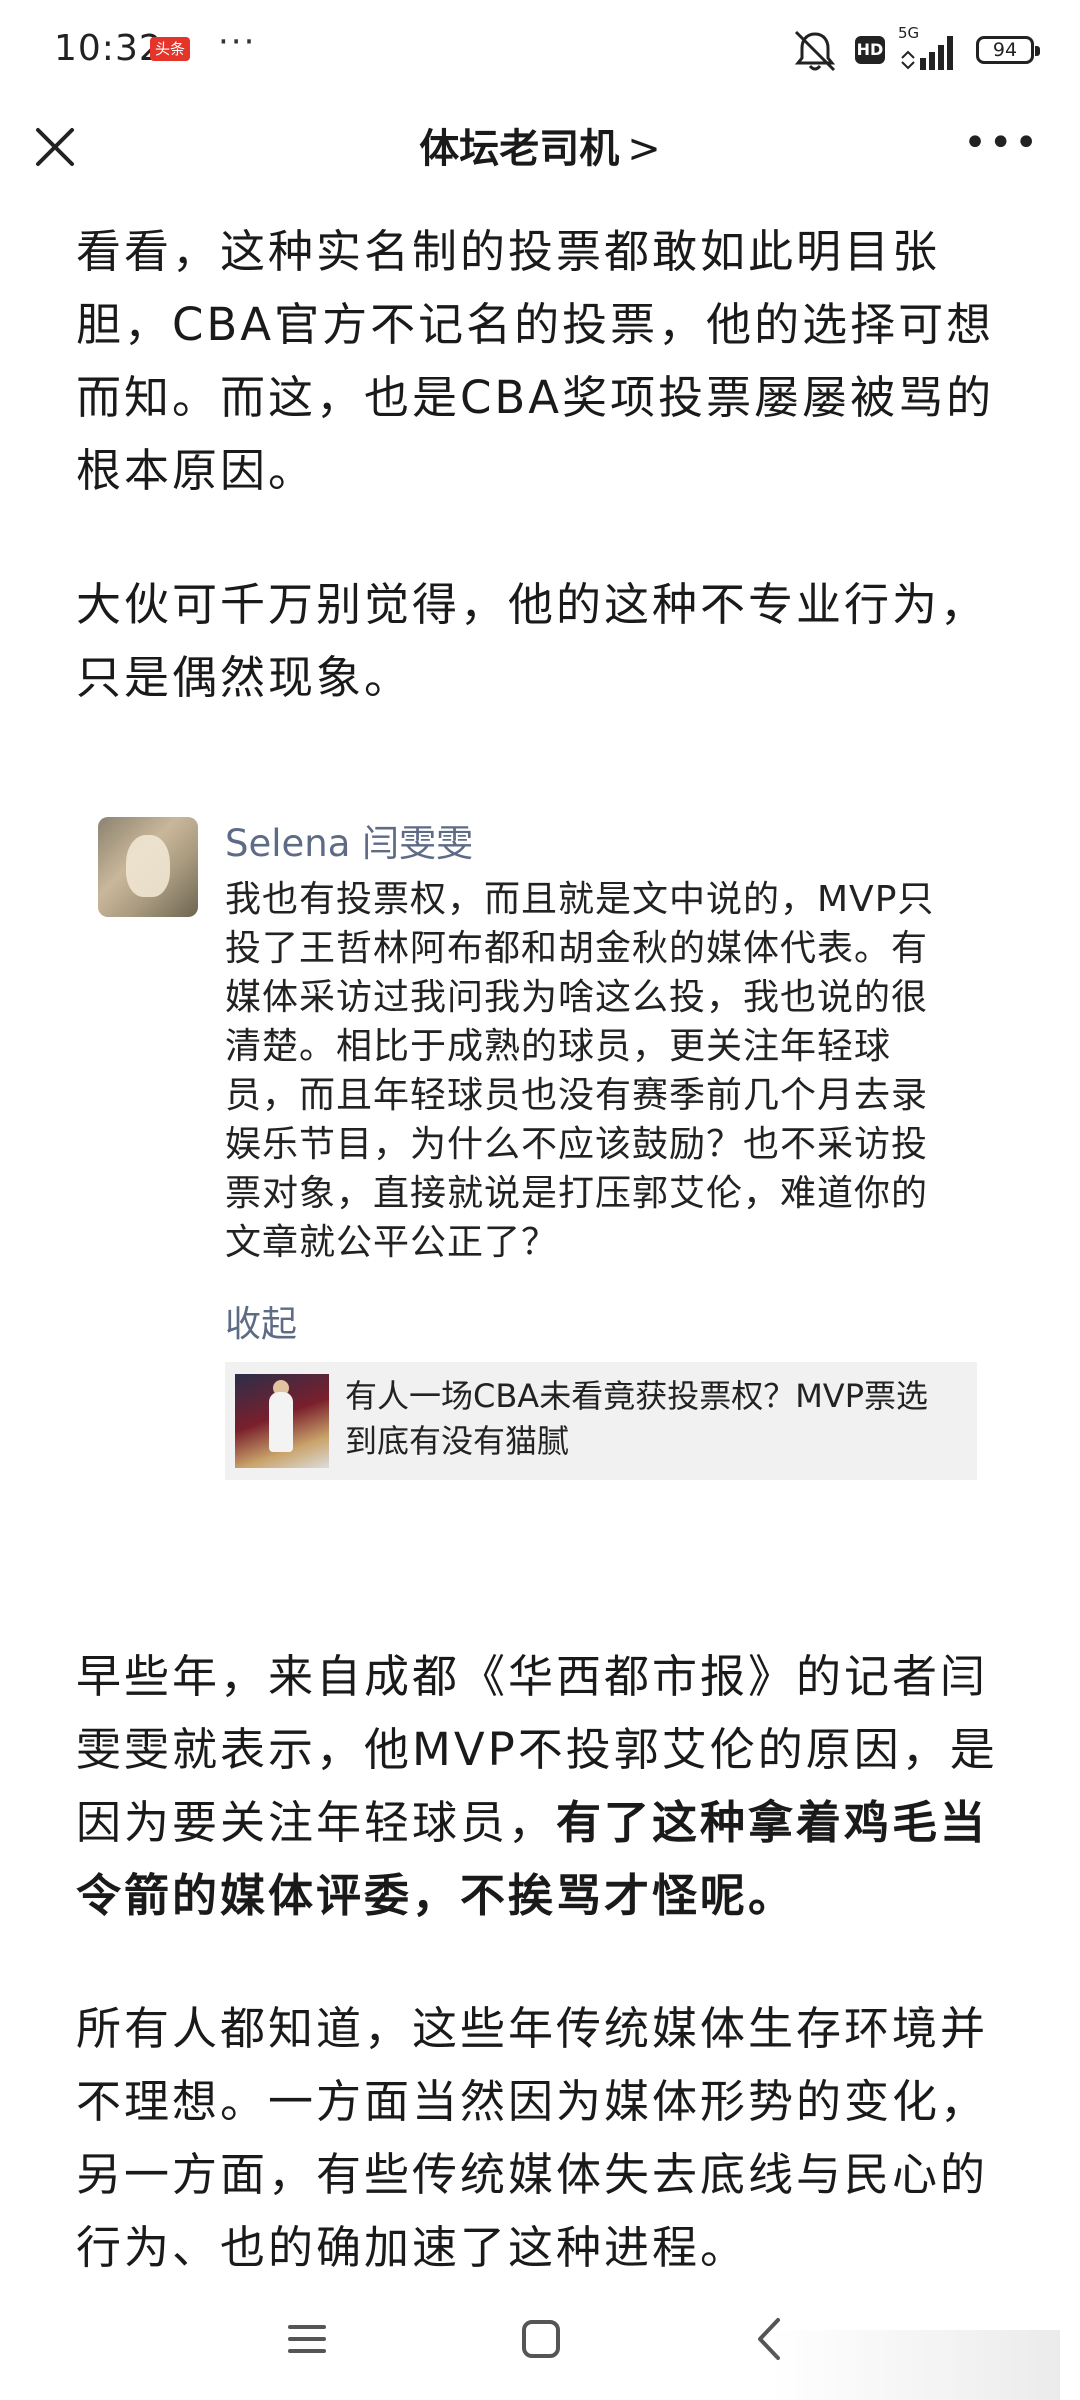  I want to click on linked-article-card: 有人一场CBA未看竟获投票权？MVP票选到底有没有猫腻, so click(601, 1421).